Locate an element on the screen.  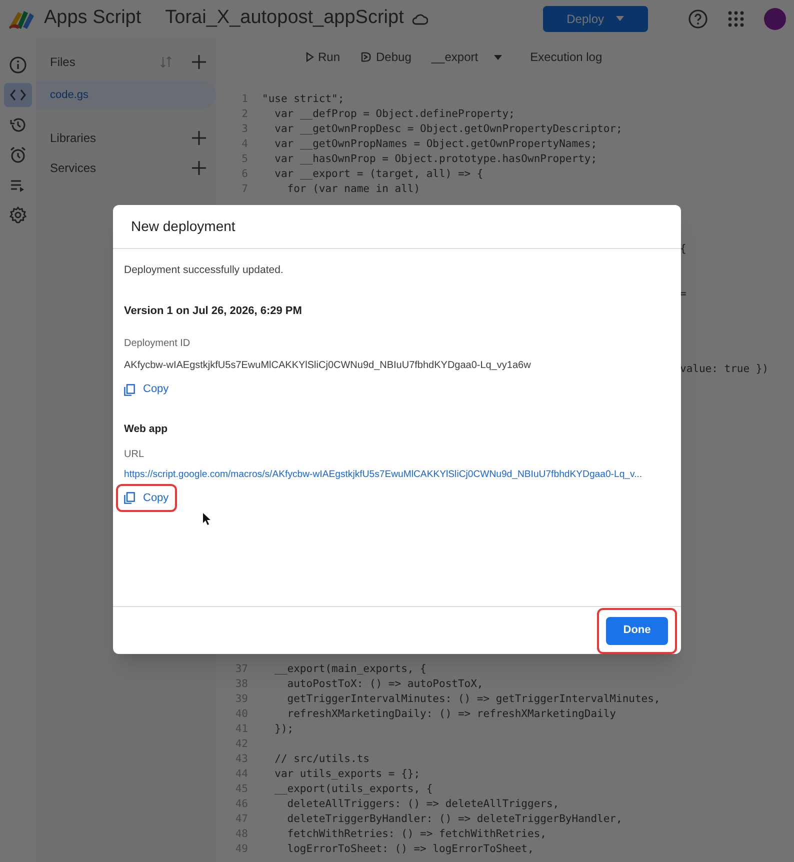
section-heading: Libraries is located at coordinates (73, 138).